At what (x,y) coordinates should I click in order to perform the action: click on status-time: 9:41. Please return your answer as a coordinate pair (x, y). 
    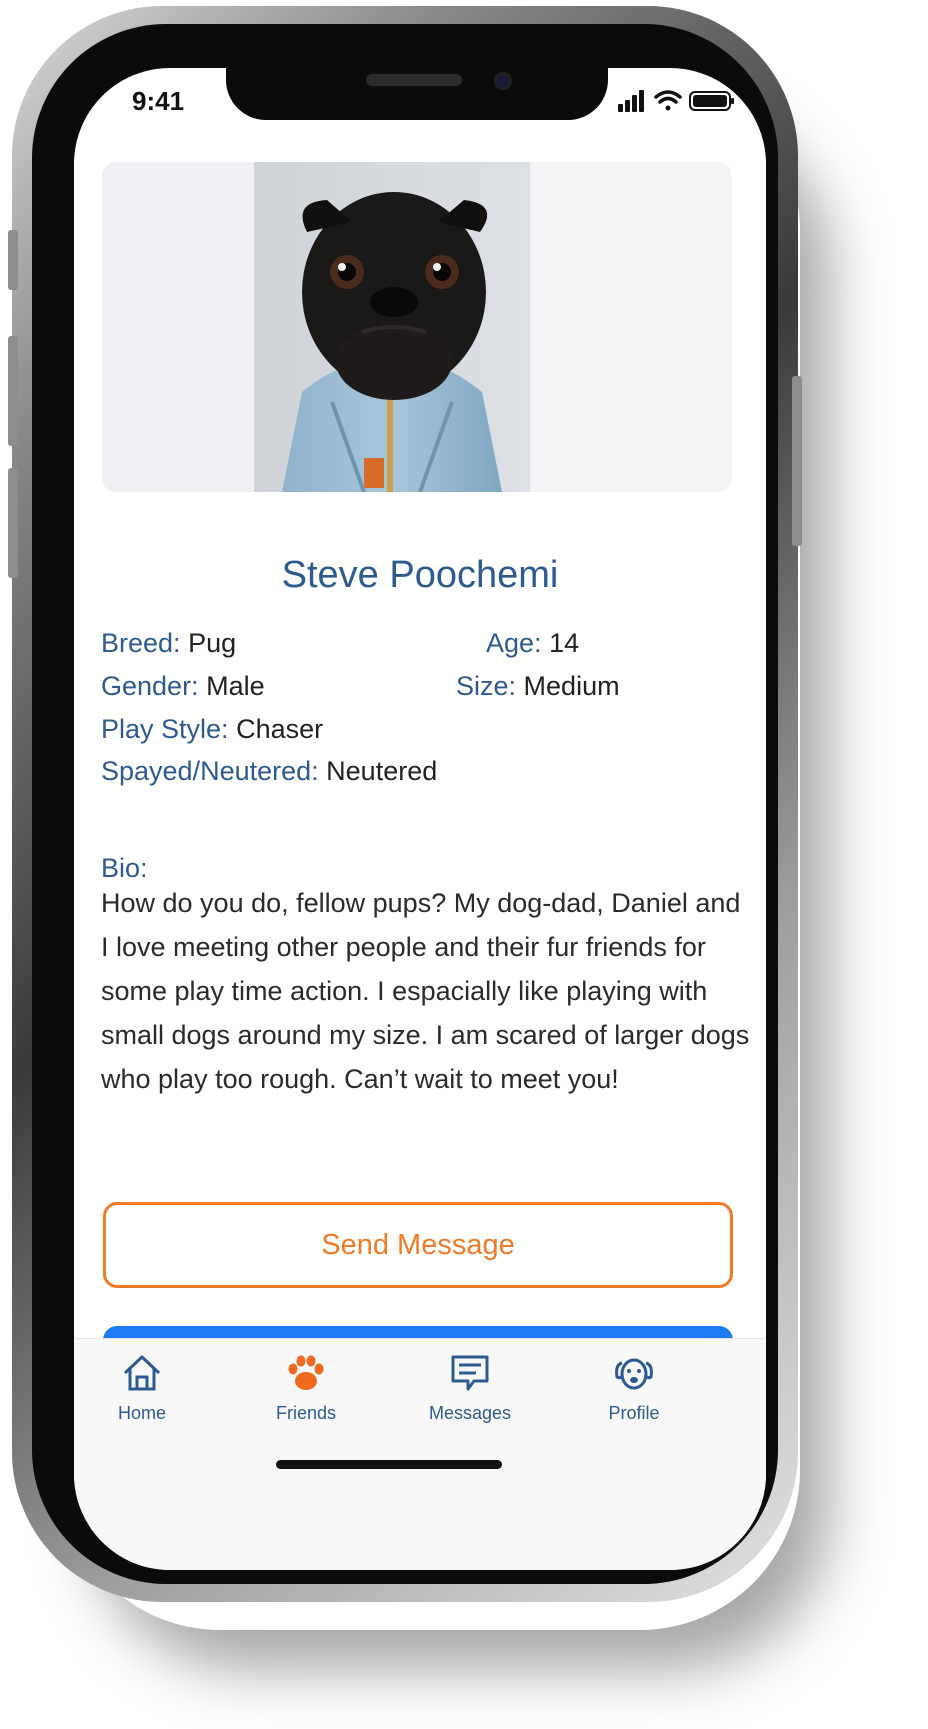
    Looking at the image, I should click on (158, 101).